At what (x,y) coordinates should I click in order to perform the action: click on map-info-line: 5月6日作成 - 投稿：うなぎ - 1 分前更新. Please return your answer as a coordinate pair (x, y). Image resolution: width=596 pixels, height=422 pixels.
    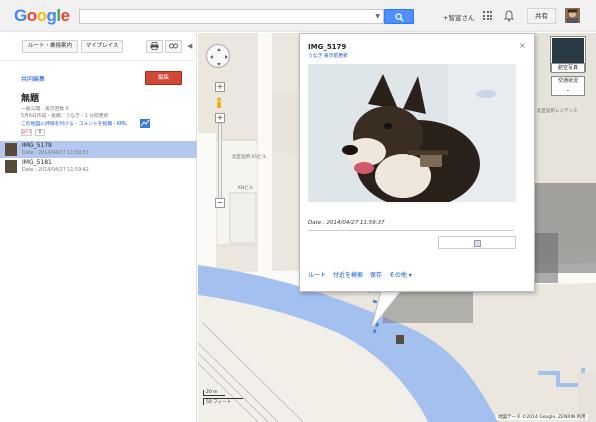
    Looking at the image, I should click on (65, 116).